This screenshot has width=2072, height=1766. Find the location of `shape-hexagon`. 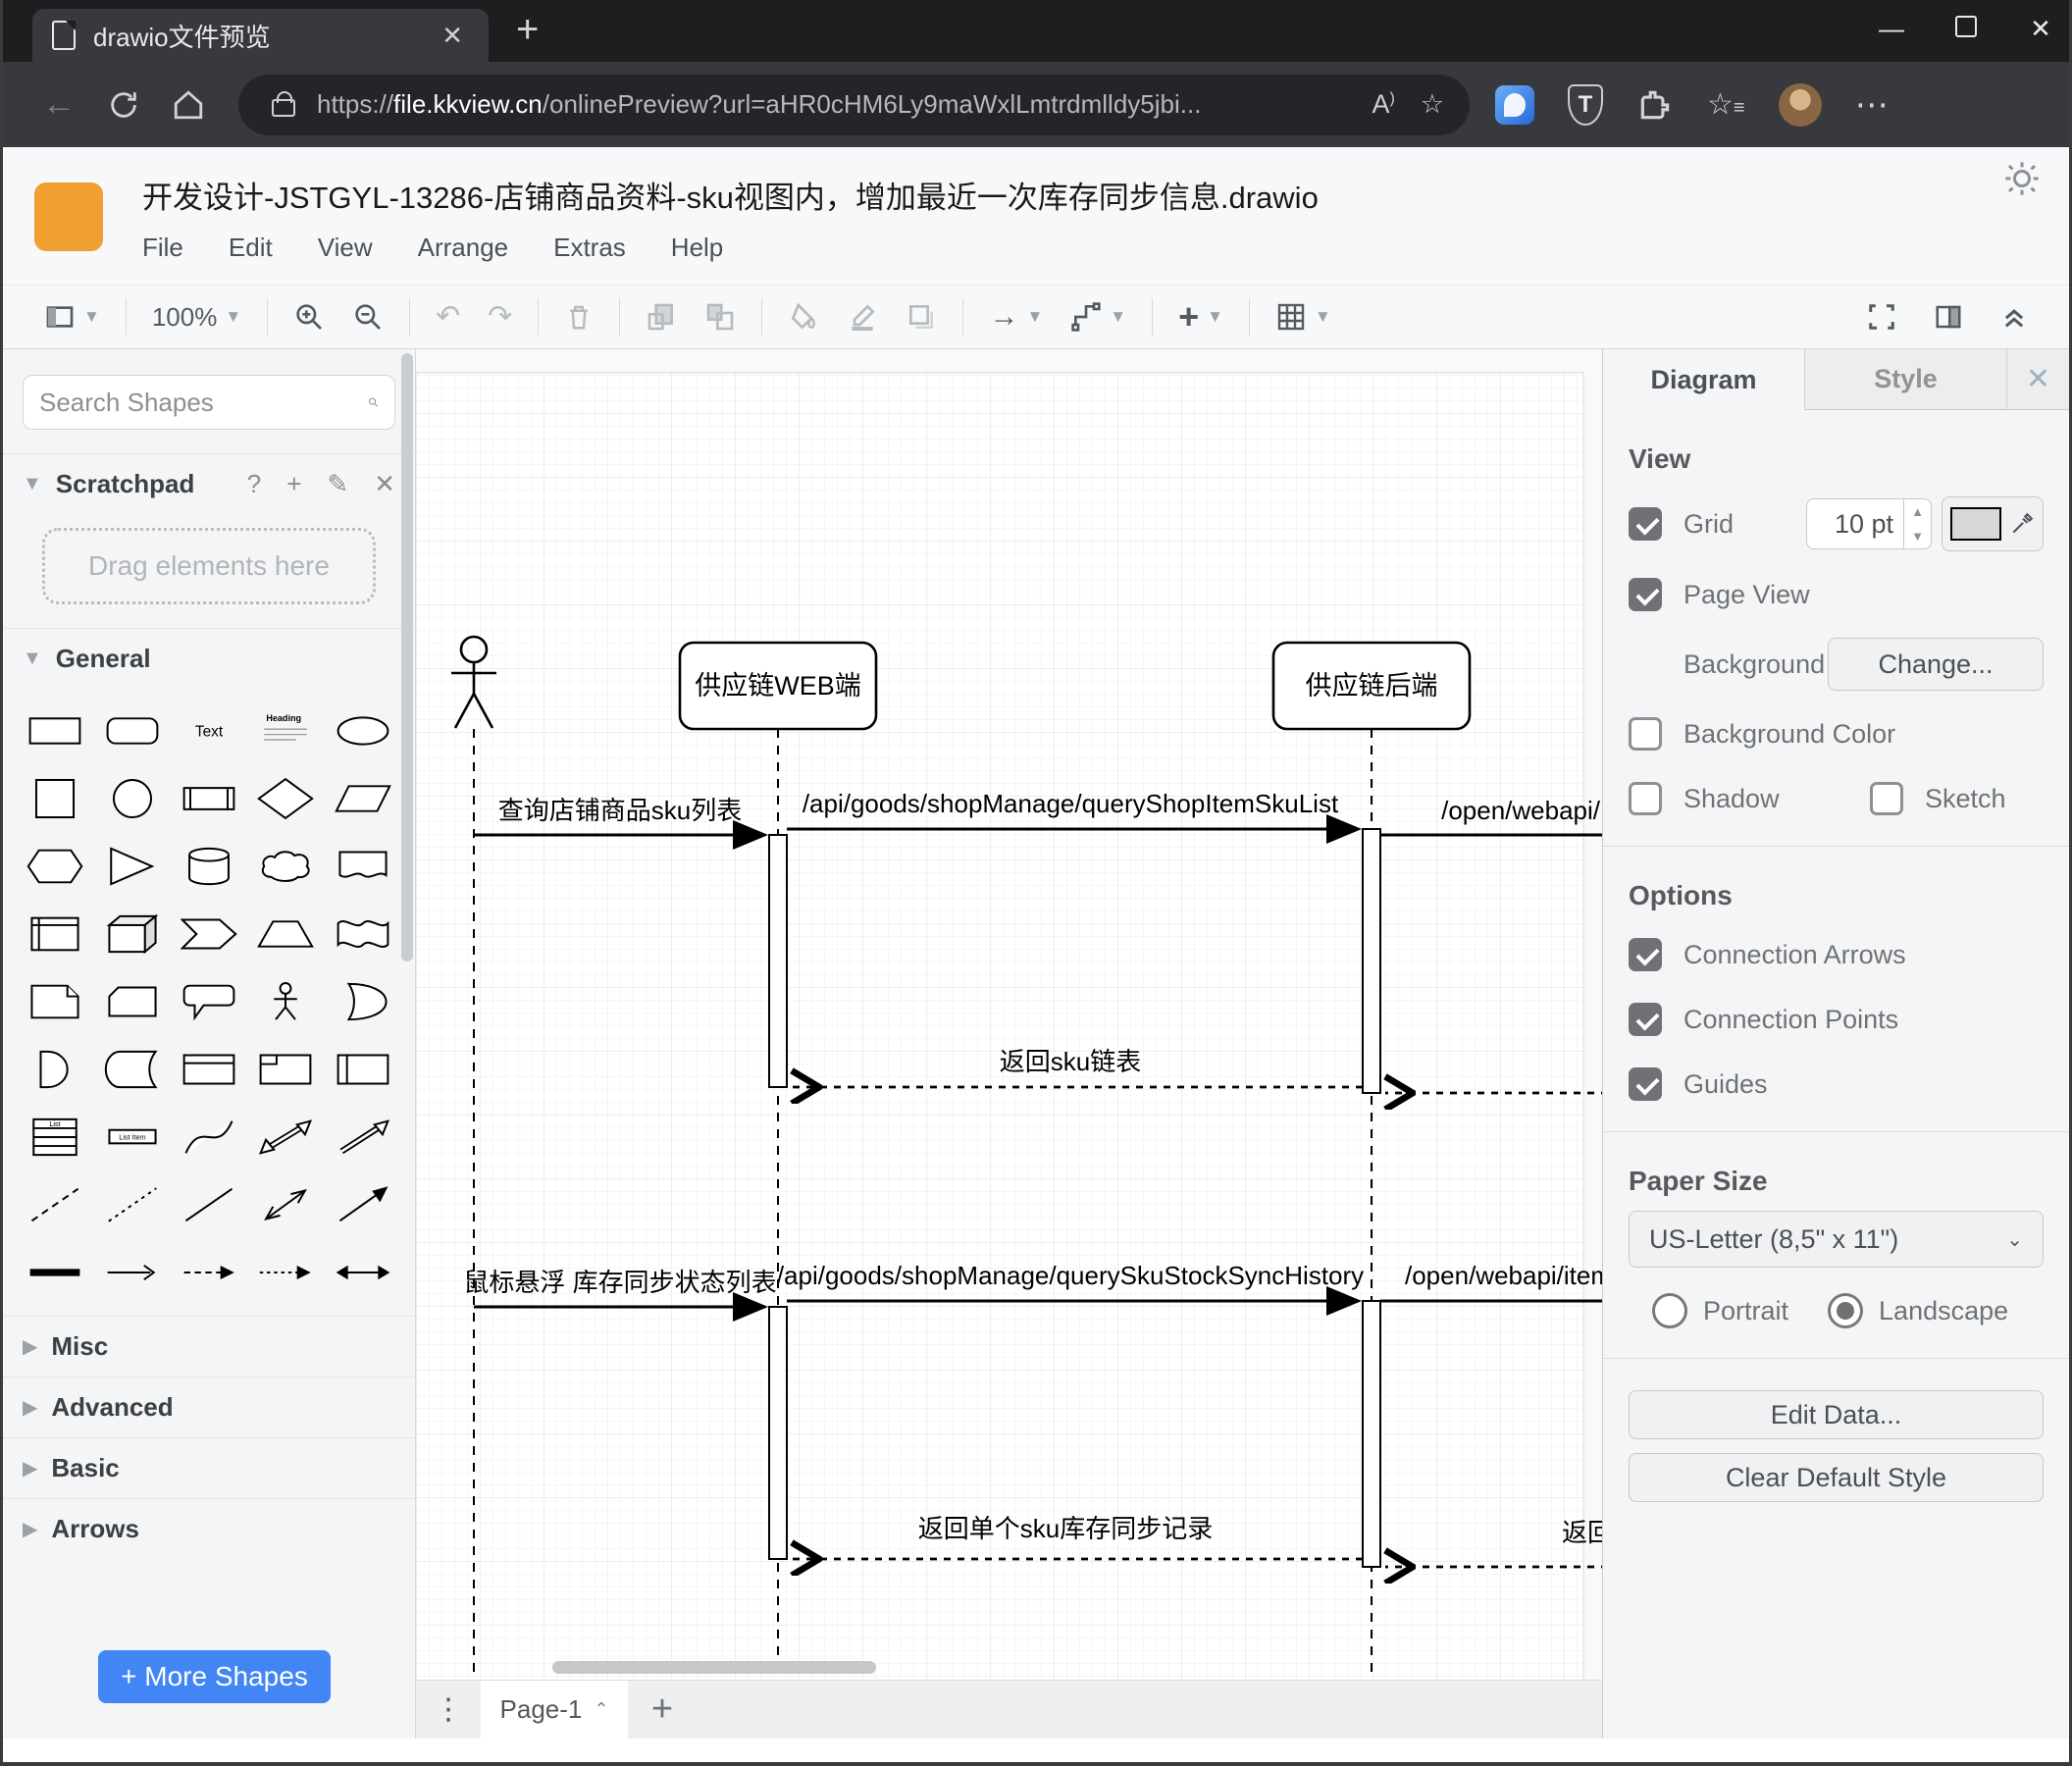

shape-hexagon is located at coordinates (55, 866).